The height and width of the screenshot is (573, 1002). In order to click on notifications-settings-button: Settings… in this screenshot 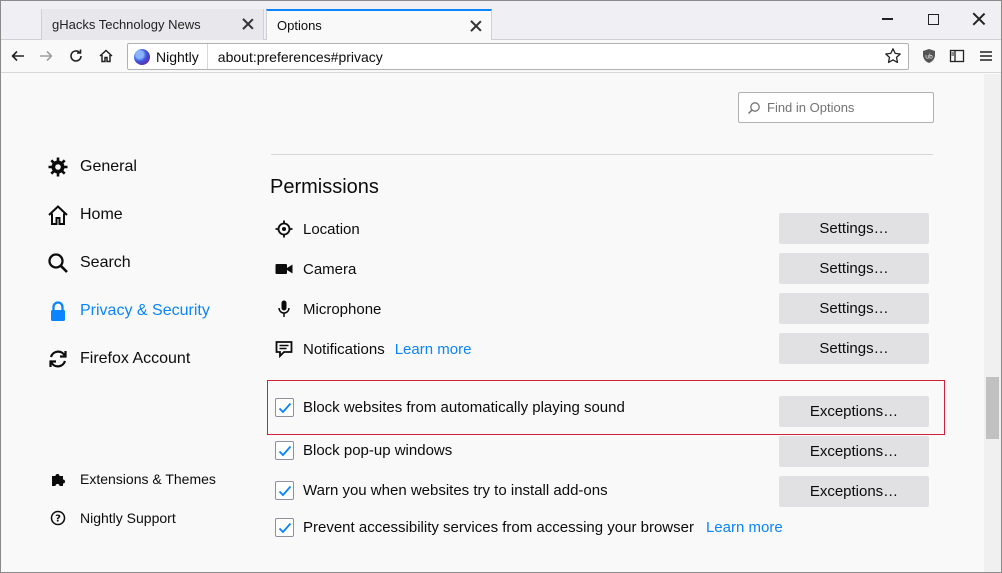, I will do `click(854, 348)`.